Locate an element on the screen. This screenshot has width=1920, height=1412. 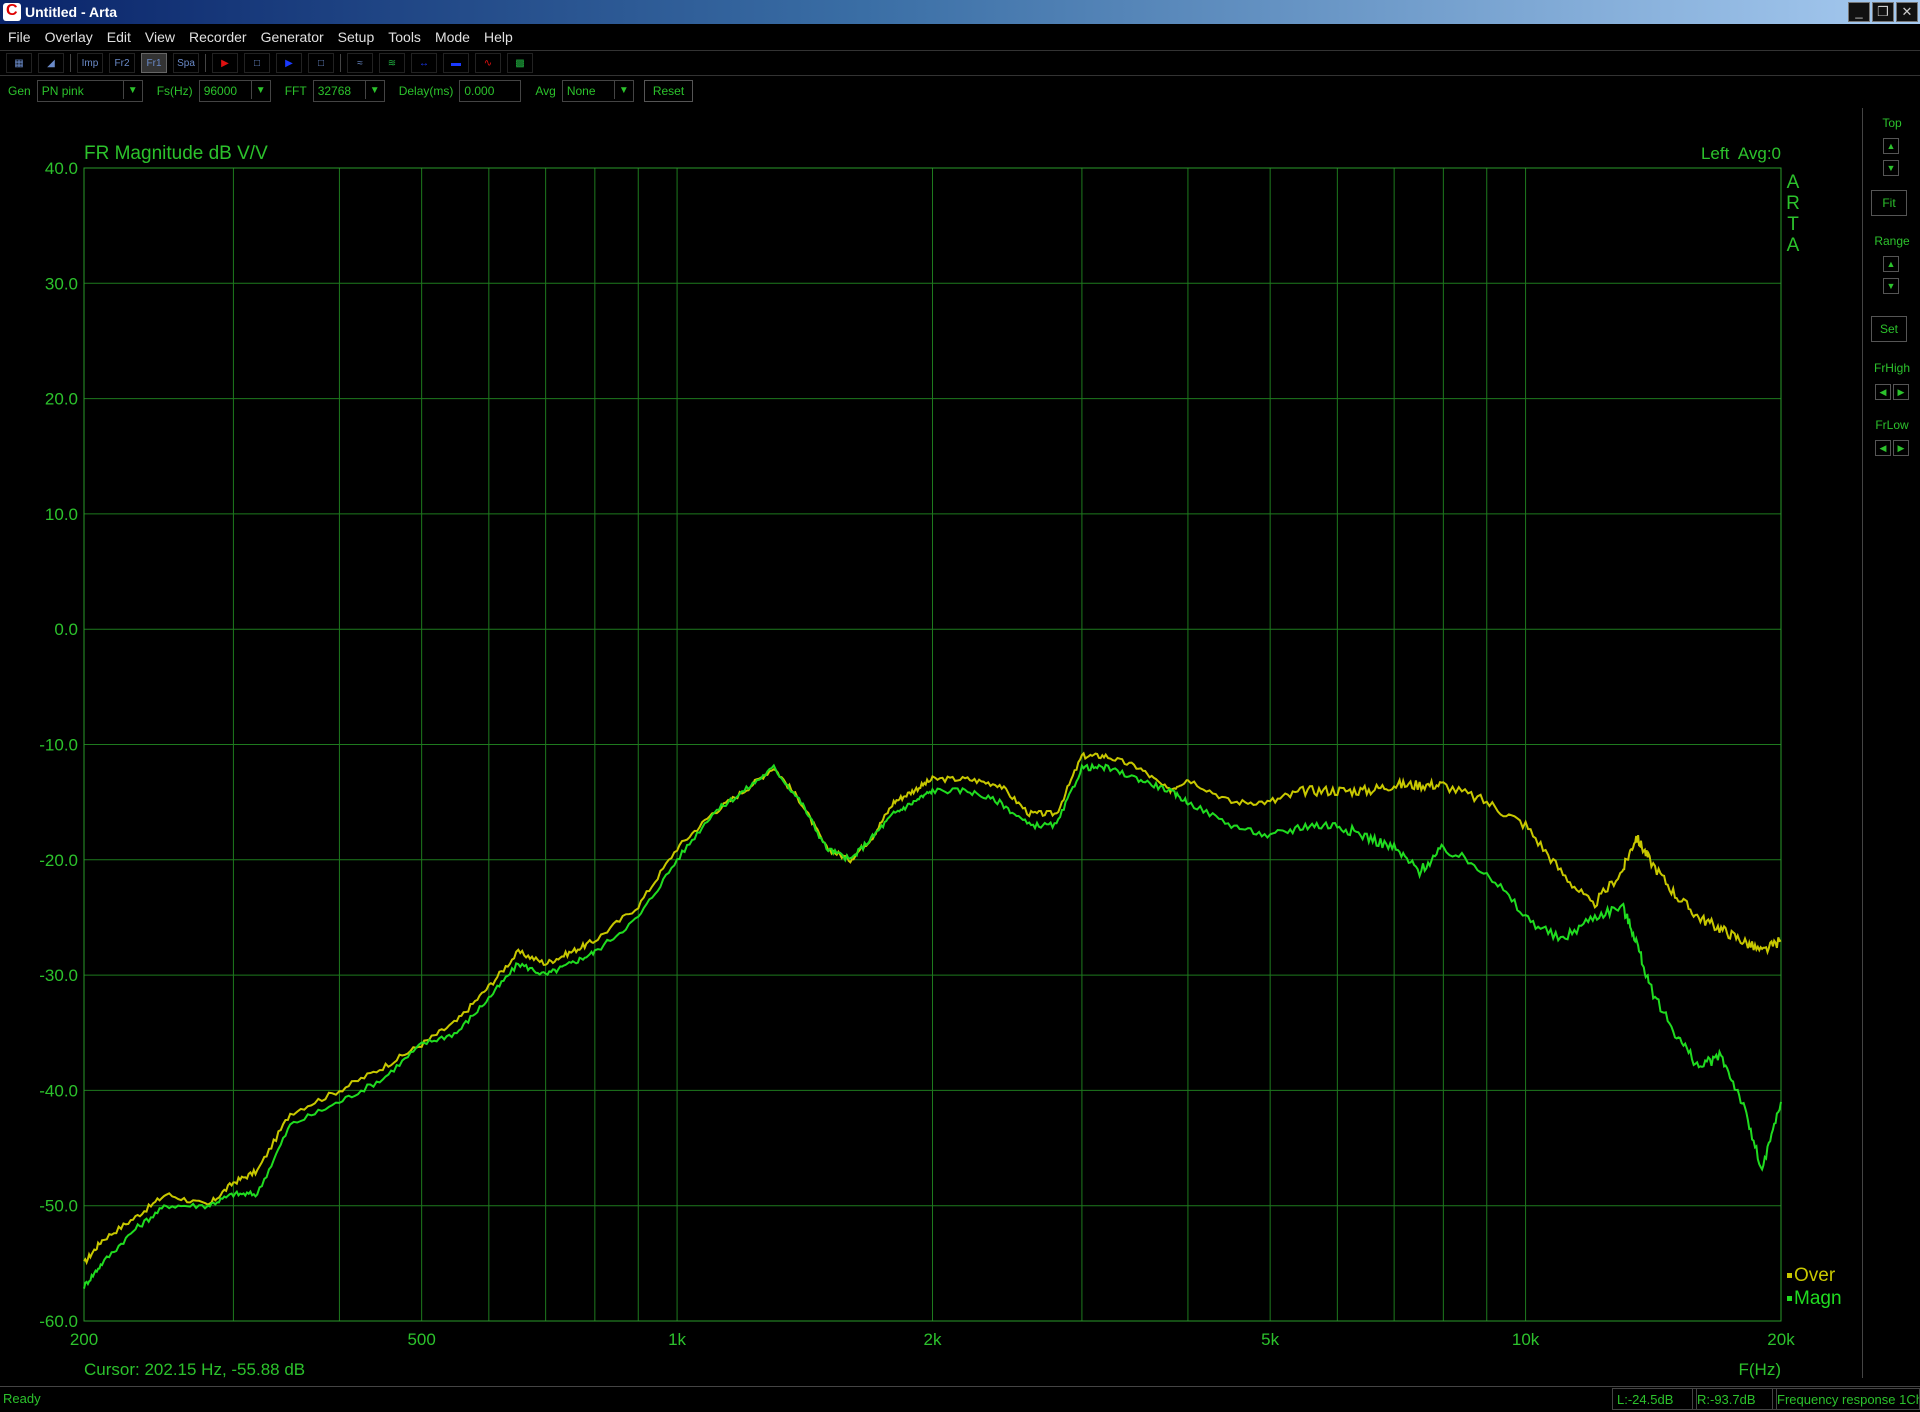
smoothing-icon: ≋ is located at coordinates (392, 63).